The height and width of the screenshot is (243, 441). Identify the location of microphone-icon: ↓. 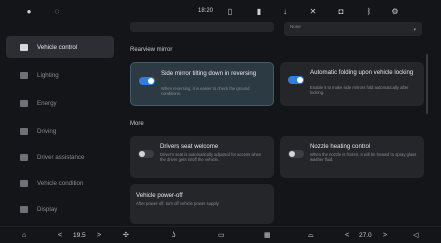
(285, 12).